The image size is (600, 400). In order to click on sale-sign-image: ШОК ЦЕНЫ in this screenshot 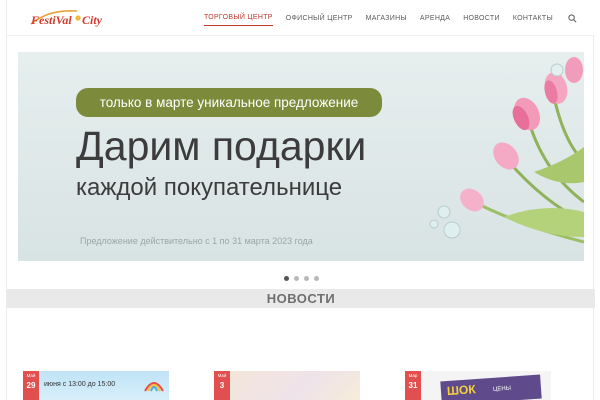, I will do `click(491, 387)`.